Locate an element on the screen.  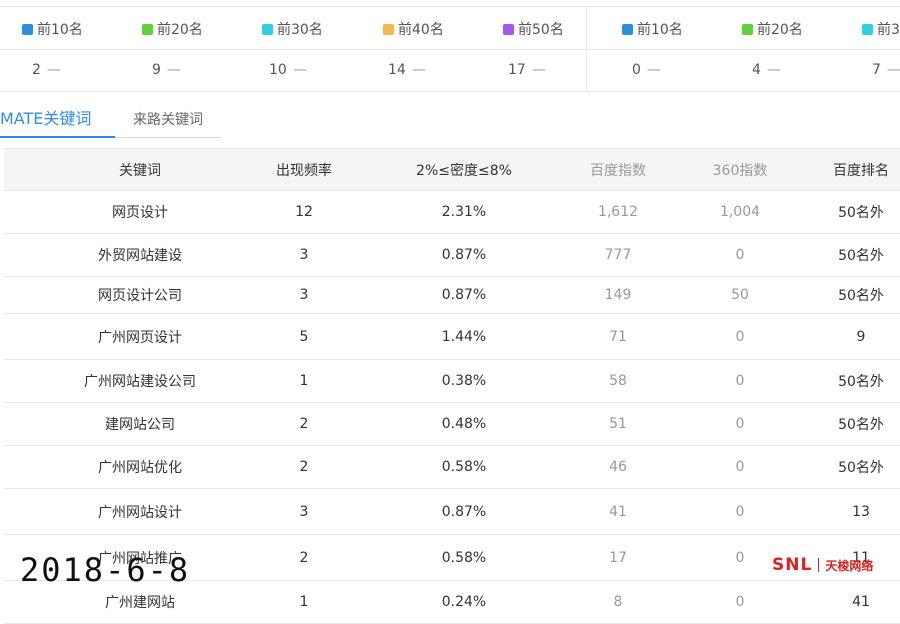
baidu-index-cell: 149 is located at coordinates (618, 295).